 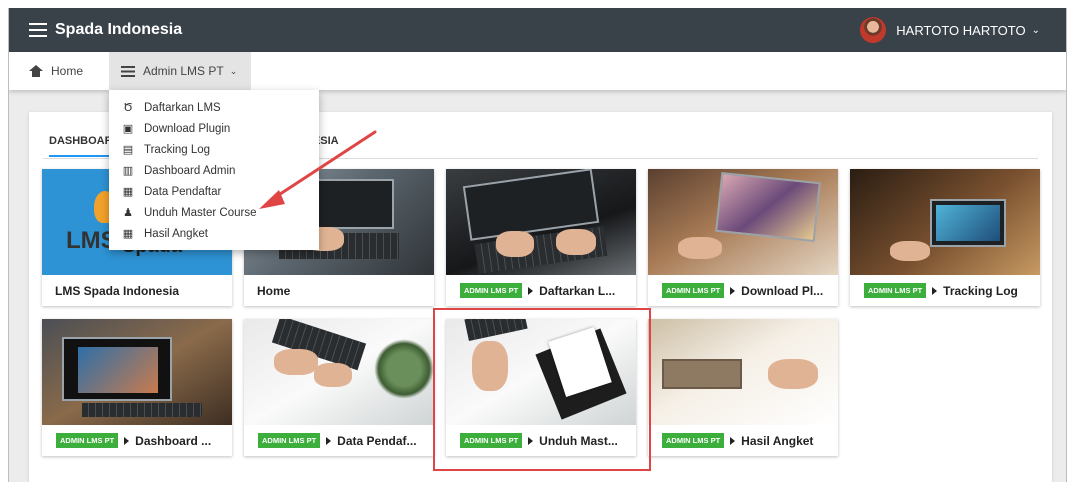 I want to click on tab-dashboard: DASHBOARD, so click(x=80, y=146).